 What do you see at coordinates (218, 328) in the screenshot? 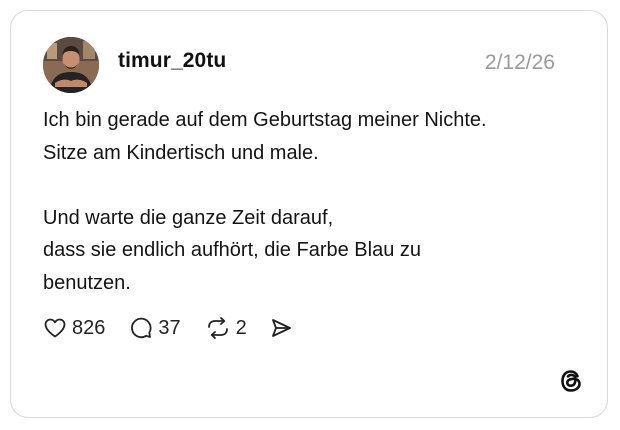
I see `repost-arrows-icon` at bounding box center [218, 328].